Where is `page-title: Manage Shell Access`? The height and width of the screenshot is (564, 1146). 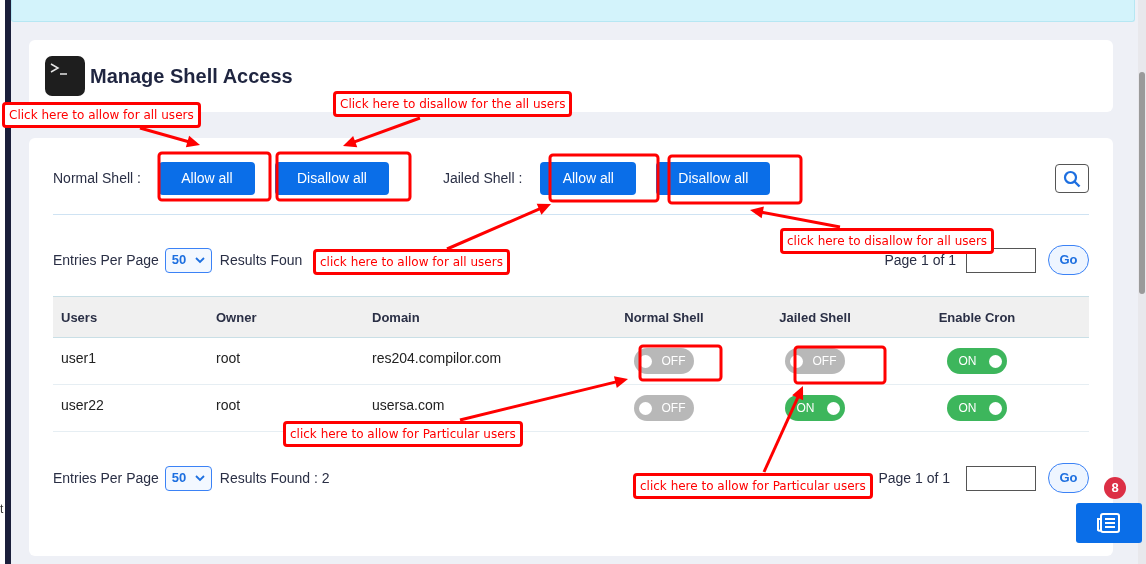 page-title: Manage Shell Access is located at coordinates (191, 76).